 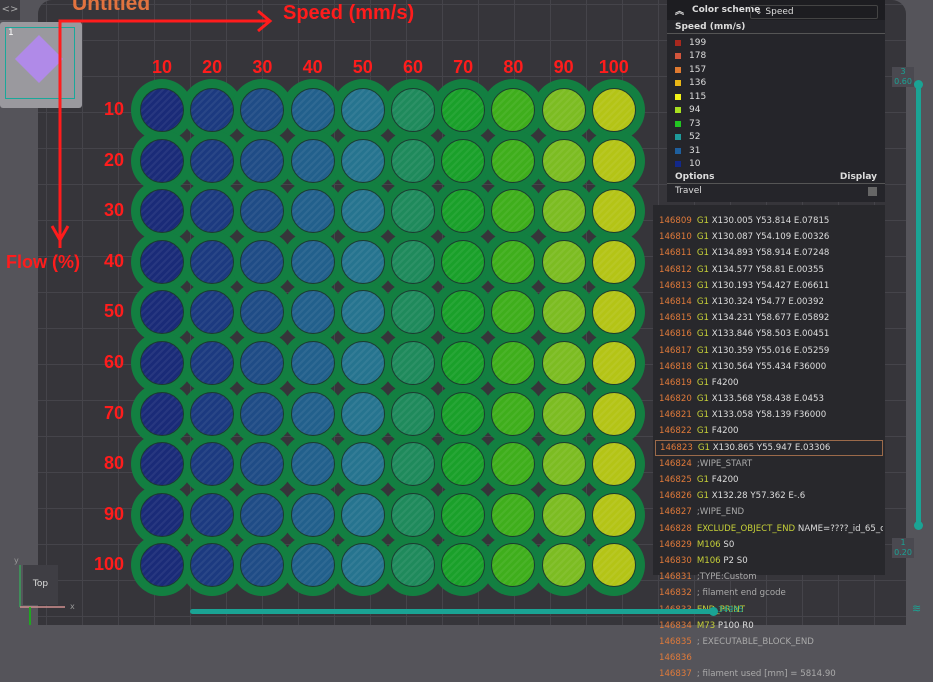 What do you see at coordinates (769, 318) in the screenshot?
I see `gcode-line: 146815 G1 X134.231 Y58.677 E.05892` at bounding box center [769, 318].